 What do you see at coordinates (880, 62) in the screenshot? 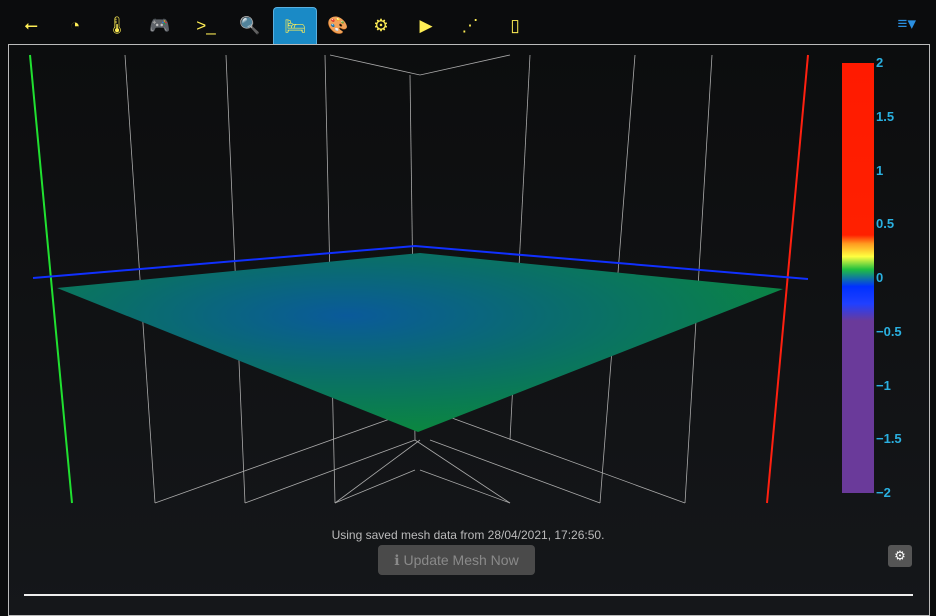
I see `colorbar-tick: 2` at bounding box center [880, 62].